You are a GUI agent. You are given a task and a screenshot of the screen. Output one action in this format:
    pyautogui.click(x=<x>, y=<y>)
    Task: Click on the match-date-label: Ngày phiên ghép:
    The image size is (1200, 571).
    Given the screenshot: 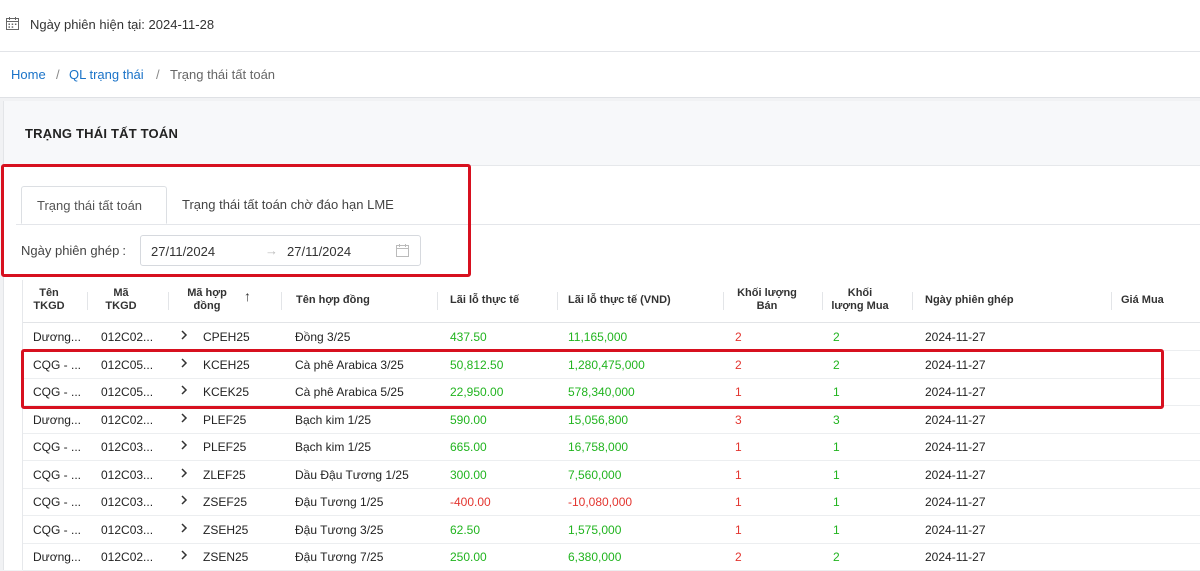 What is the action you would take?
    pyautogui.click(x=73, y=250)
    